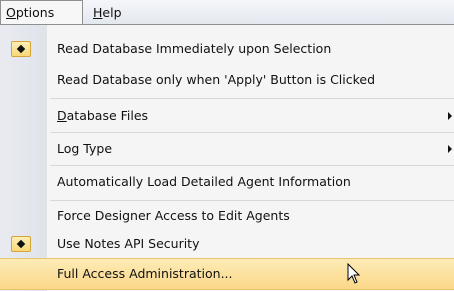 This screenshot has height=291, width=454. What do you see at coordinates (227, 12) in the screenshot?
I see `menu-bar: Options Help` at bounding box center [227, 12].